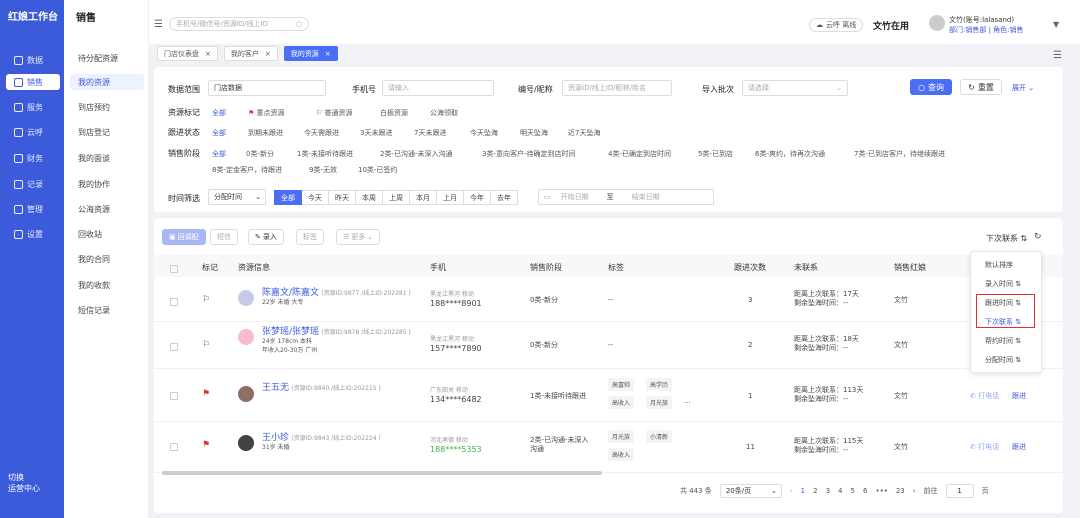  Describe the element at coordinates (315, 197) in the screenshot. I see `time-option: 今天` at that location.